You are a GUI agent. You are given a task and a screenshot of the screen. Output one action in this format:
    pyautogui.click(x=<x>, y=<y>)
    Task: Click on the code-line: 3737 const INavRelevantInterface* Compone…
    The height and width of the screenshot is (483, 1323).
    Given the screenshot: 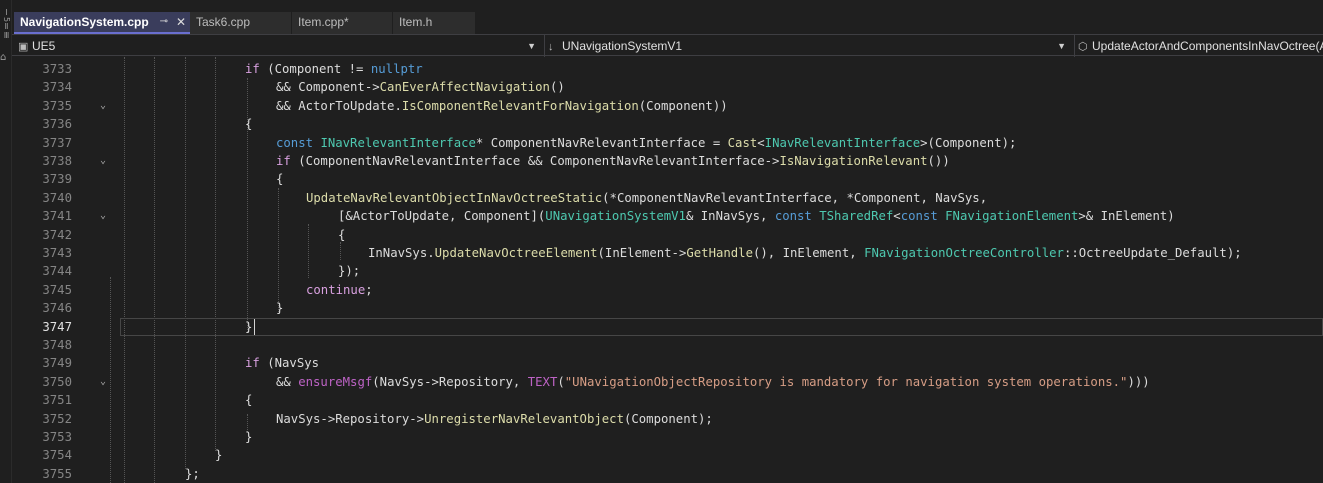 What is the action you would take?
    pyautogui.click(x=667, y=143)
    